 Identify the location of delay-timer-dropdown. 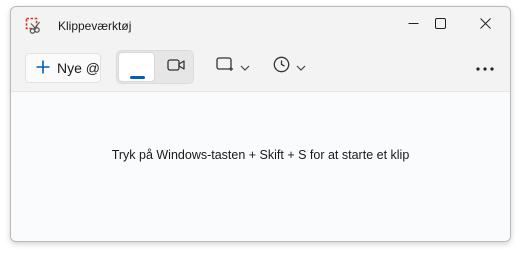
(289, 67).